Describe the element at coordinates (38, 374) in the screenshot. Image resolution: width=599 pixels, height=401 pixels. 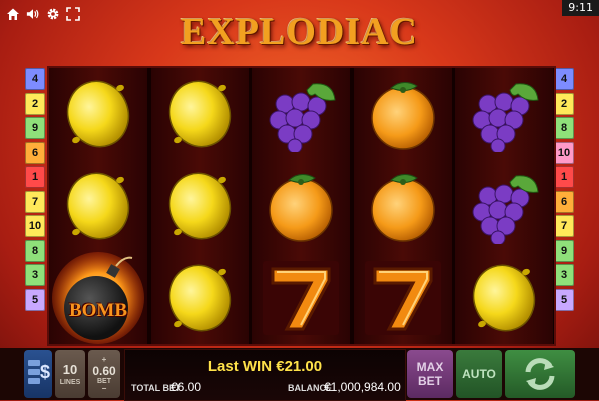
I see `currency-button: $` at that location.